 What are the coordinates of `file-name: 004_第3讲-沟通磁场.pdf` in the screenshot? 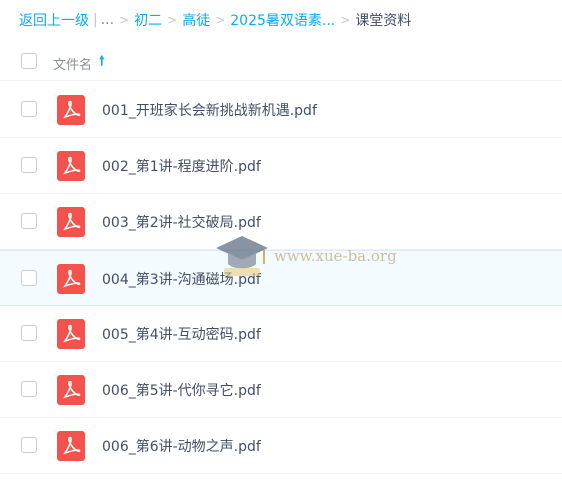 It's located at (181, 279).